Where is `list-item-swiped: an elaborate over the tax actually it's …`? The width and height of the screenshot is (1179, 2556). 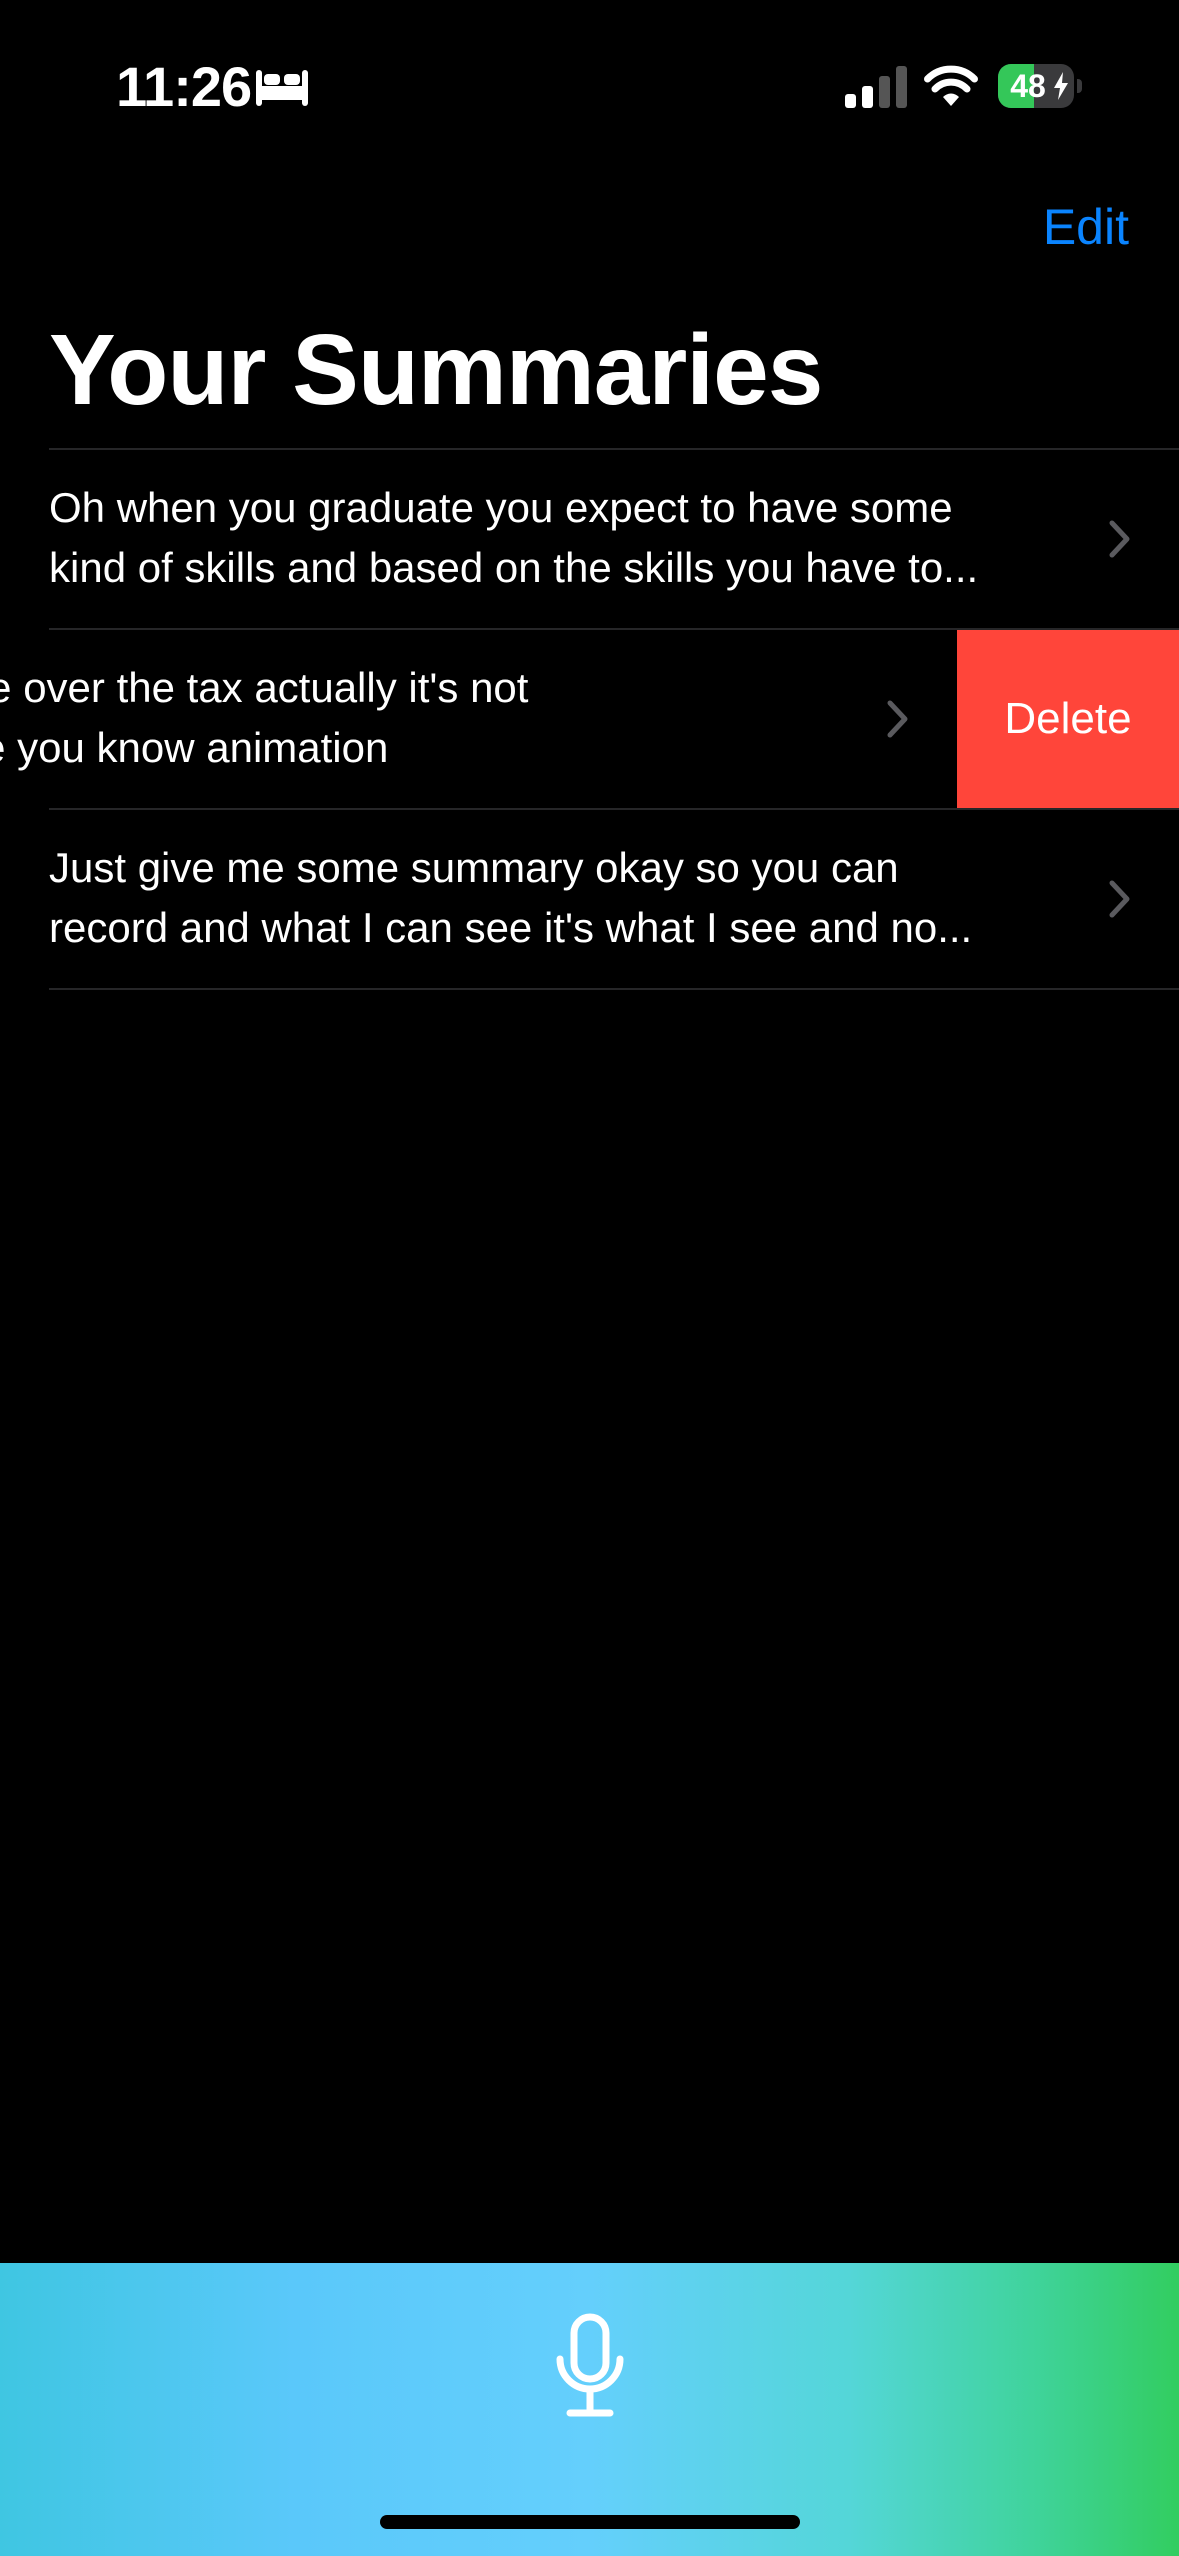 list-item-swiped: an elaborate over the tax actually it's … is located at coordinates (589, 719).